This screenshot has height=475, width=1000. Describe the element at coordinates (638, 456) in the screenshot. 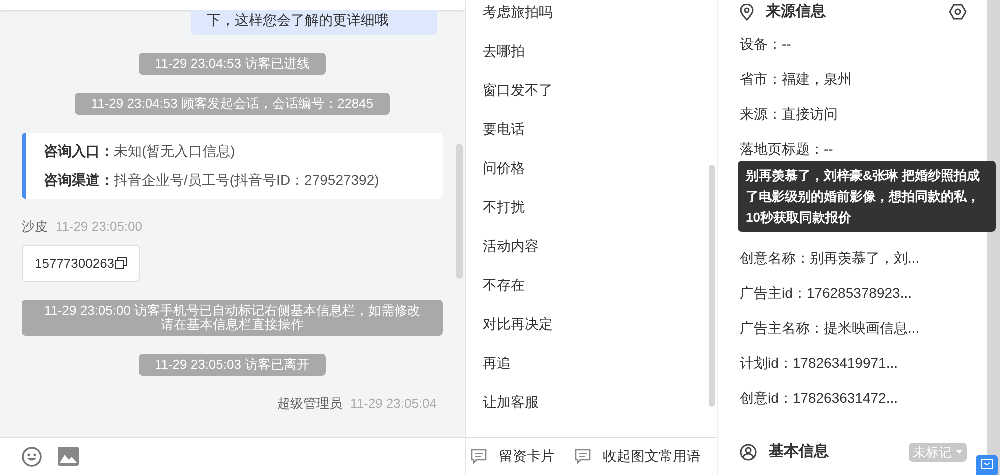

I see `action-button: 收起图文常用语` at that location.